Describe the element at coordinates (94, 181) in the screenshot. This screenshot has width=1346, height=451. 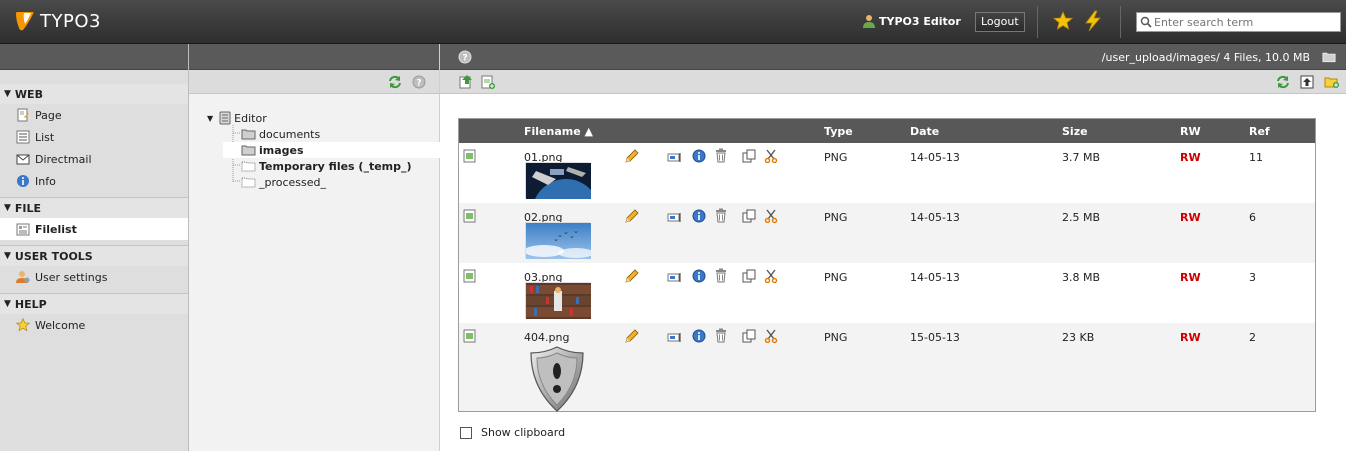
I see `module-item-info: Info` at that location.